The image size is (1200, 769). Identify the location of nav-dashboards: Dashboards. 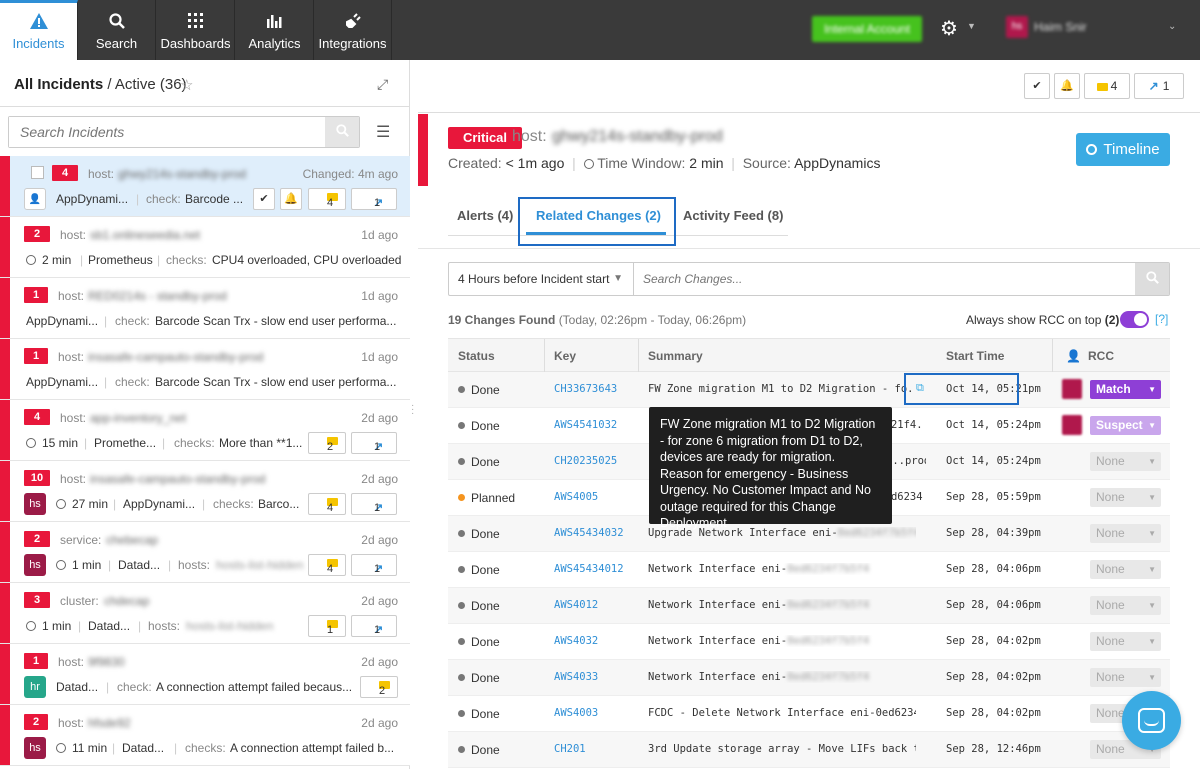
(196, 30).